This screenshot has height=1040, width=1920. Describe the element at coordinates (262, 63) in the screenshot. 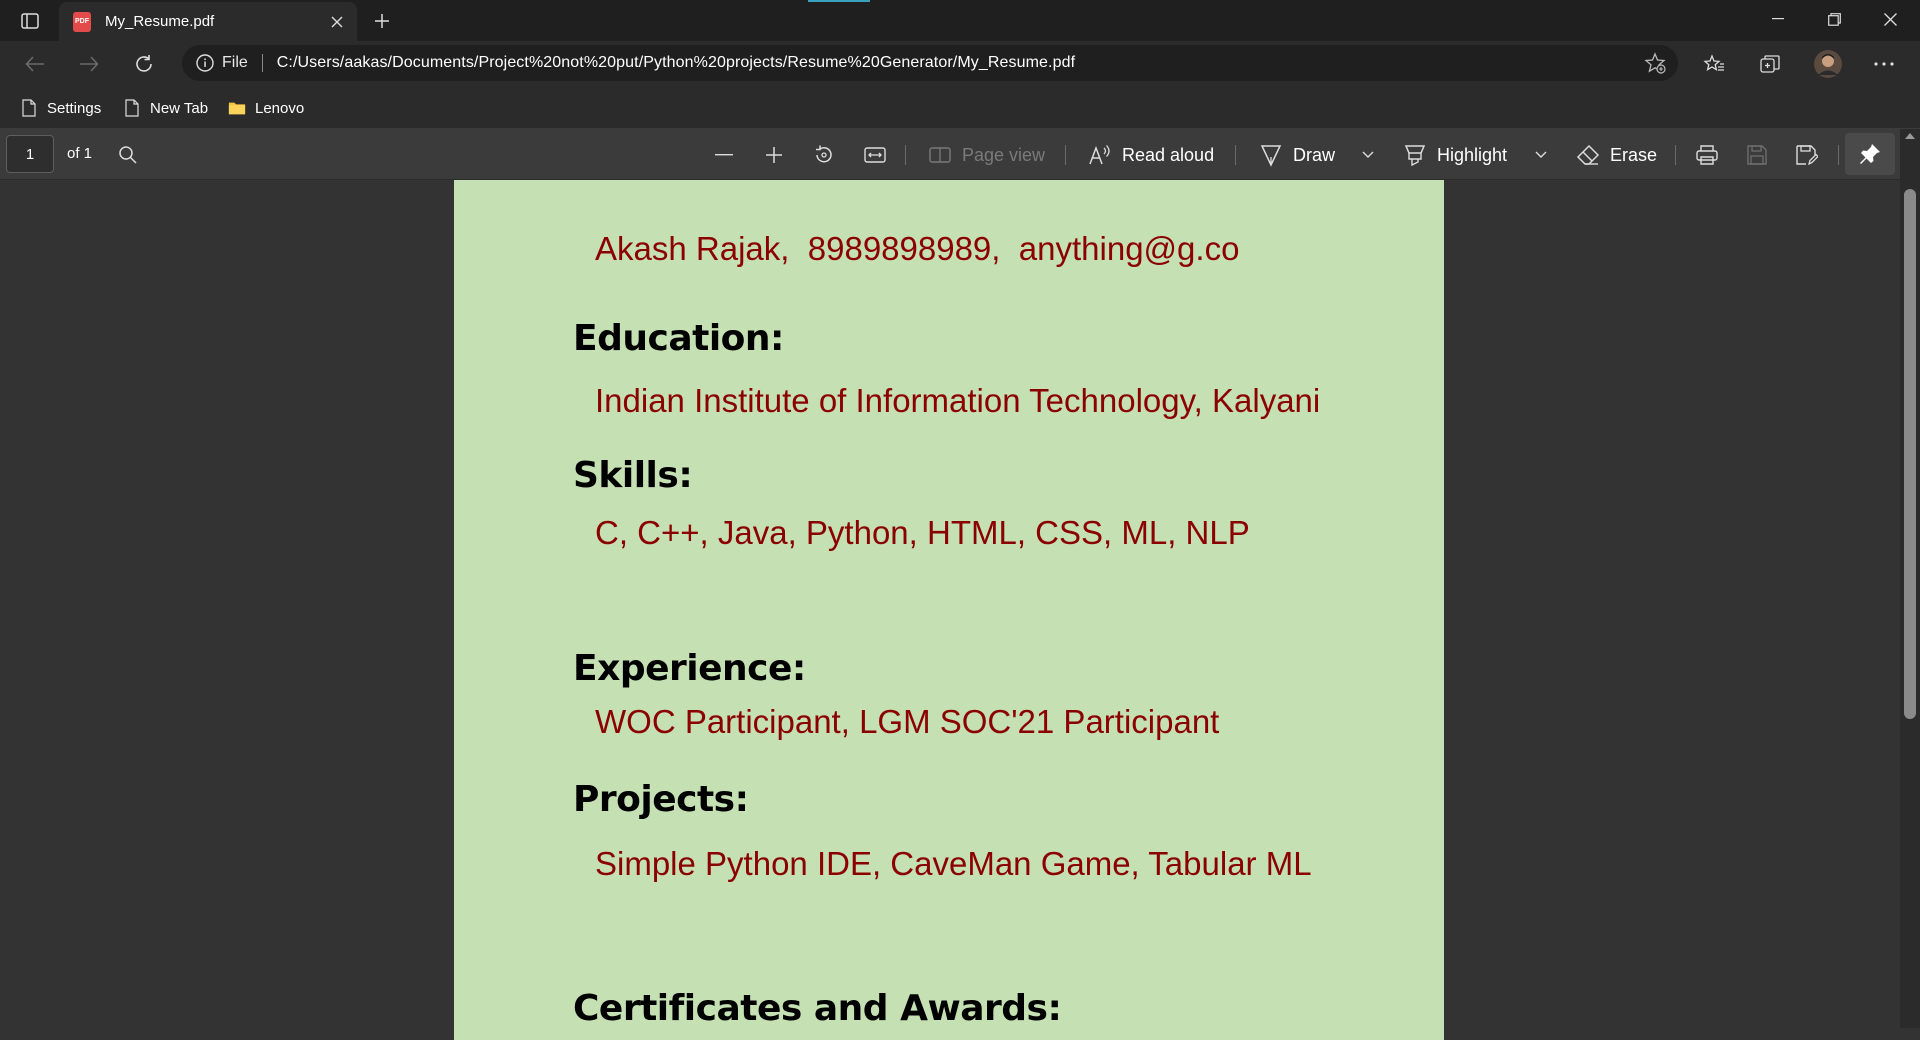

I see `address-separator` at that location.